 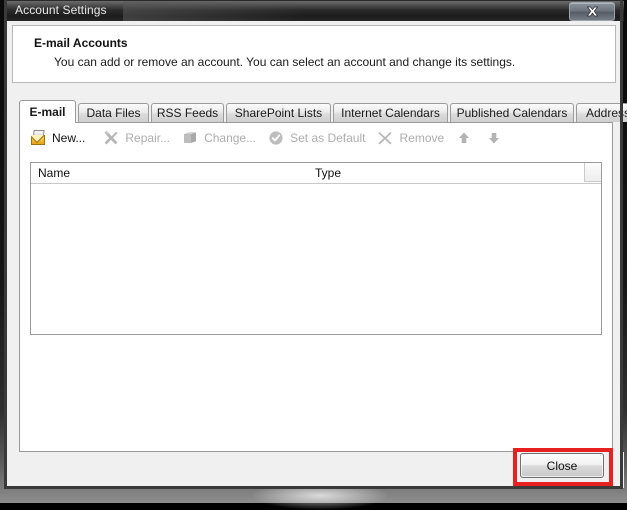 What do you see at coordinates (314, 468) in the screenshot?
I see `dialog-footer: Close` at bounding box center [314, 468].